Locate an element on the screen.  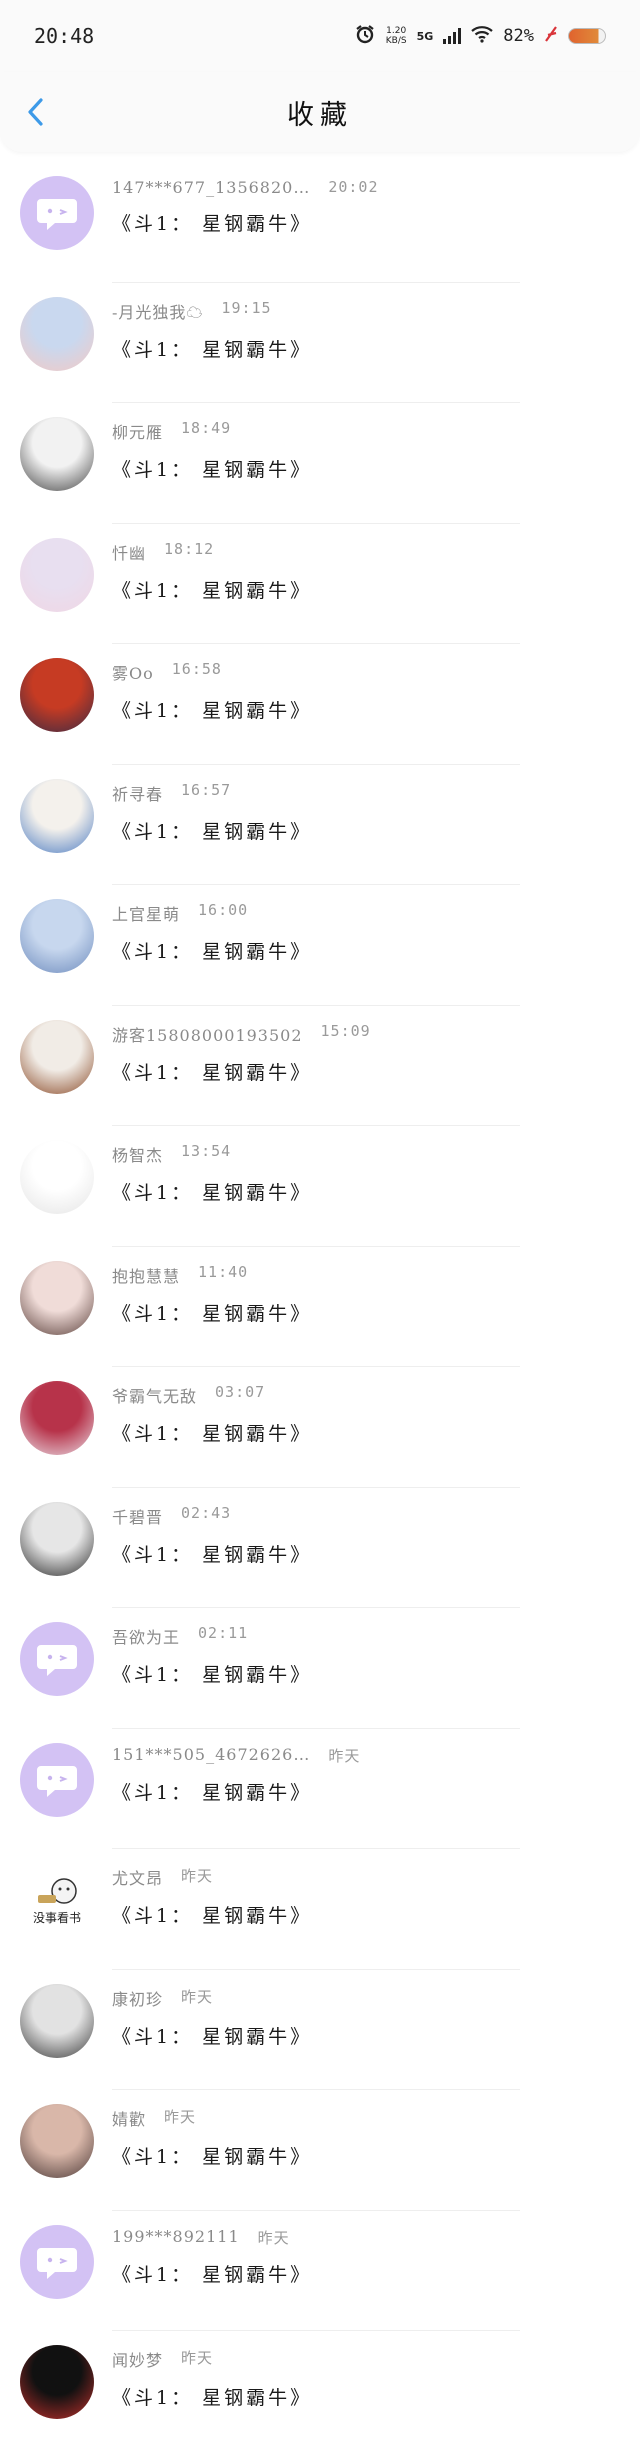
item-texts: 游客15808000193502 15:09 《斗1： 星钢霸牛》 is located at coordinates (241, 1053).